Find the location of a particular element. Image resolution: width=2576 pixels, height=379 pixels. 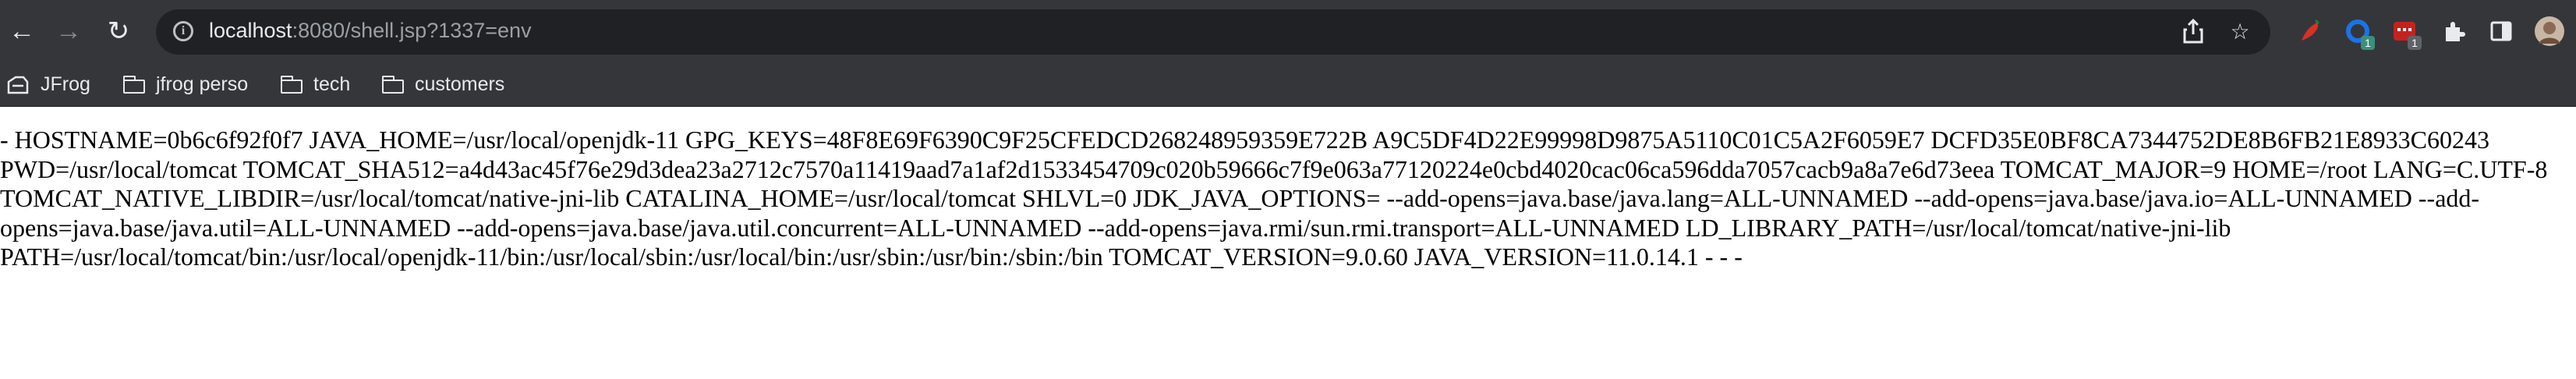

bookmark-item: tech is located at coordinates (315, 84).